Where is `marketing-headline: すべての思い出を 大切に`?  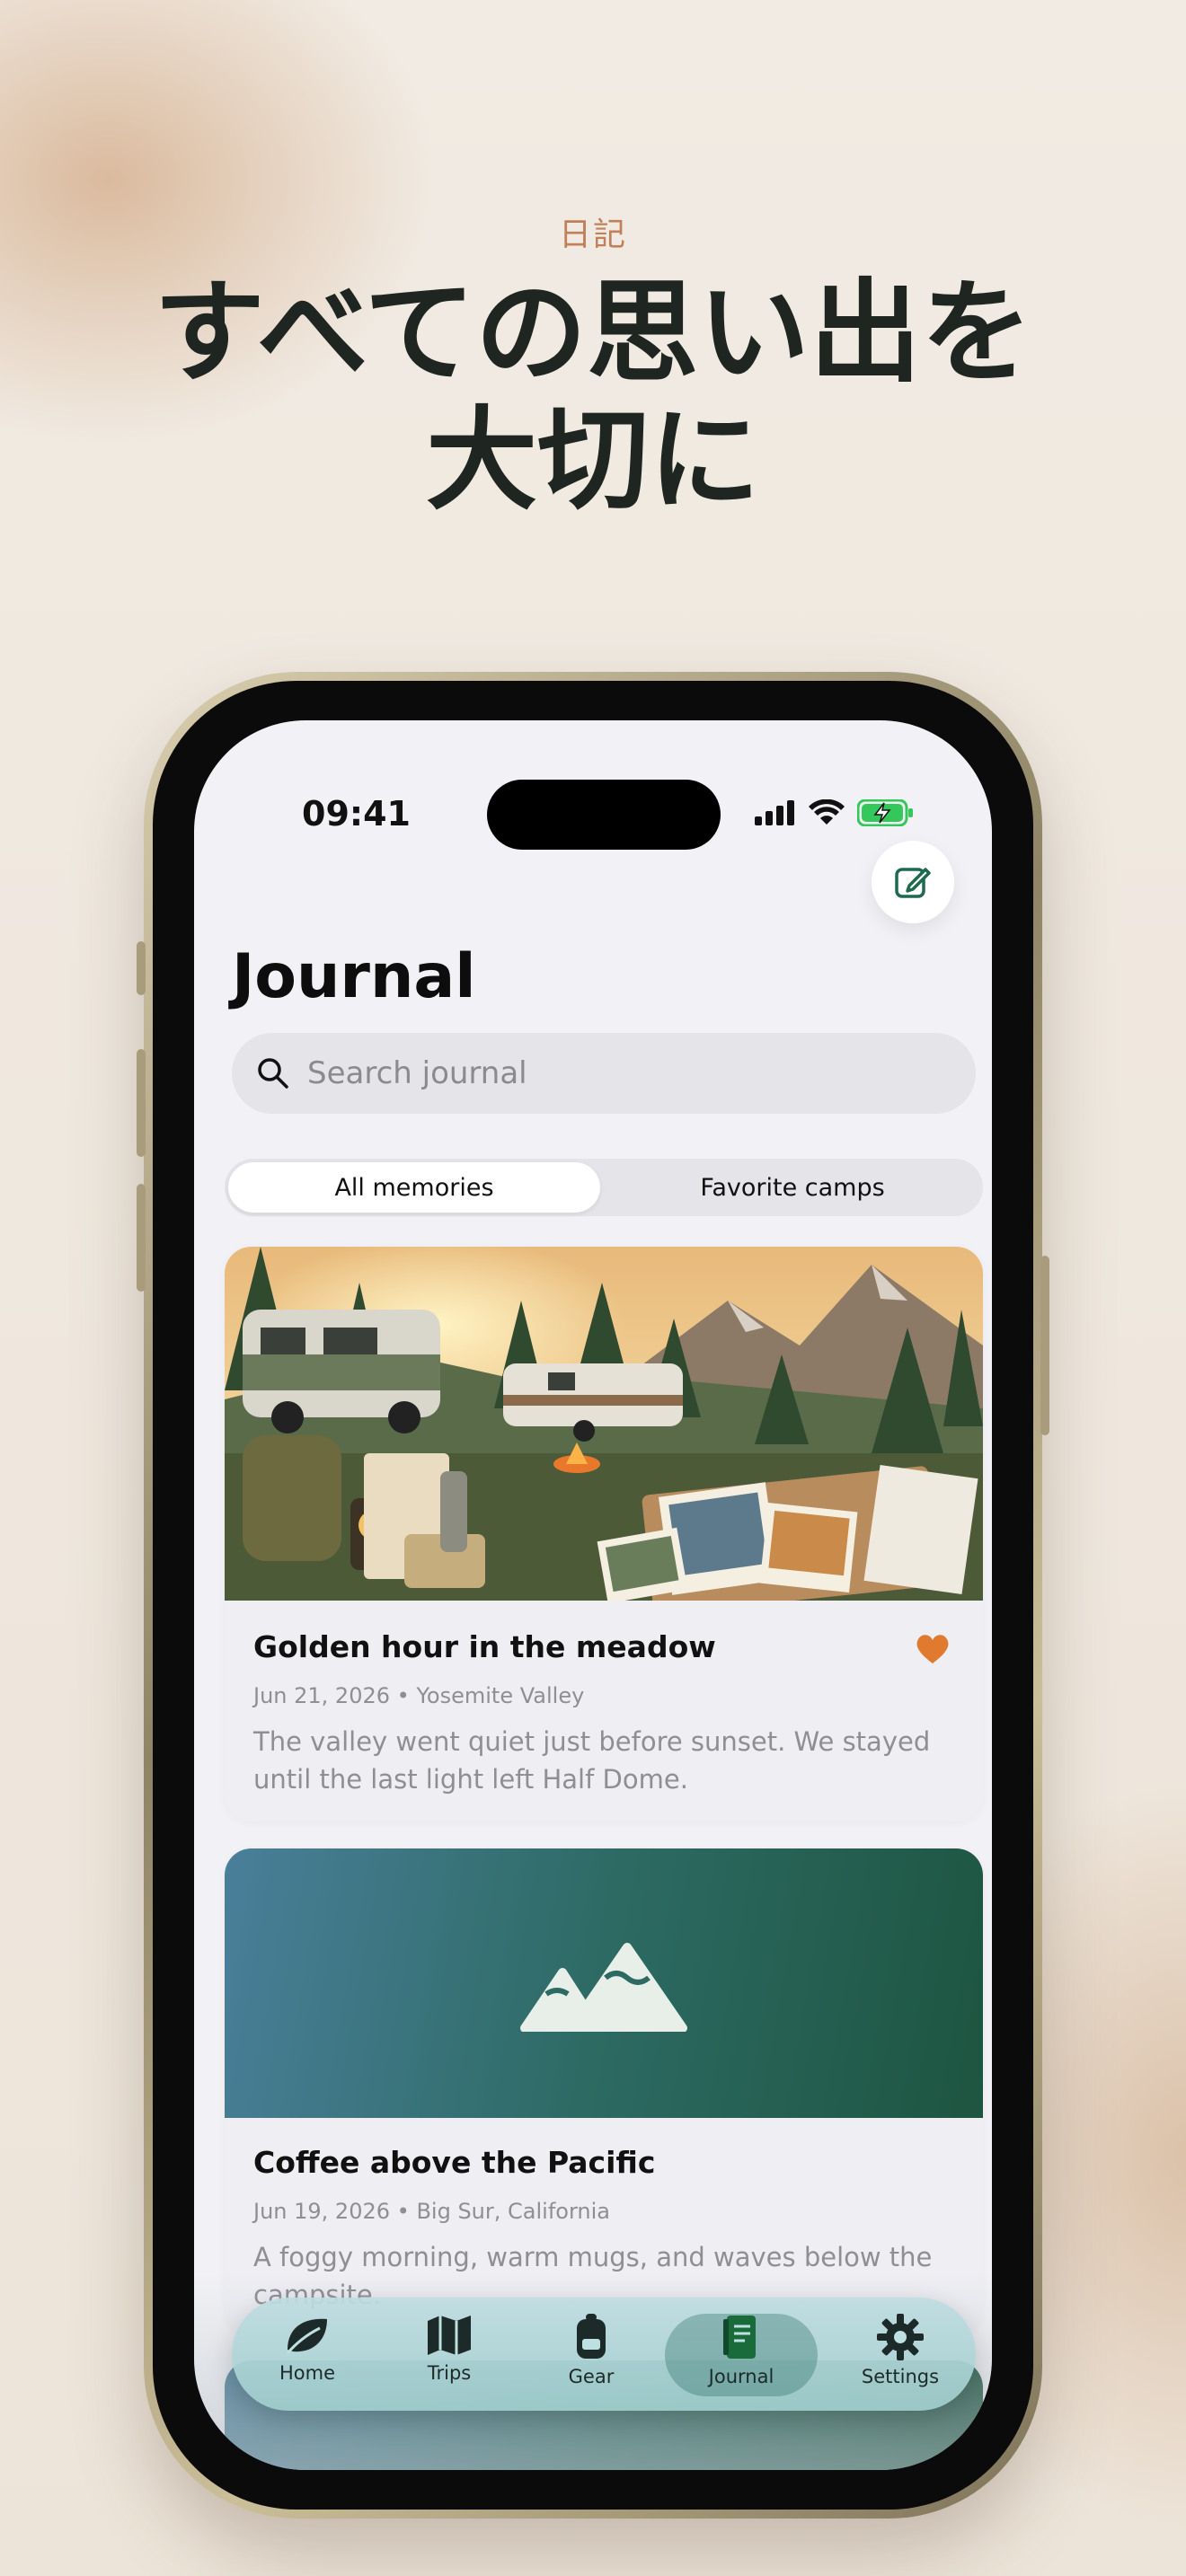 marketing-headline: すべての思い出を 大切に is located at coordinates (593, 397).